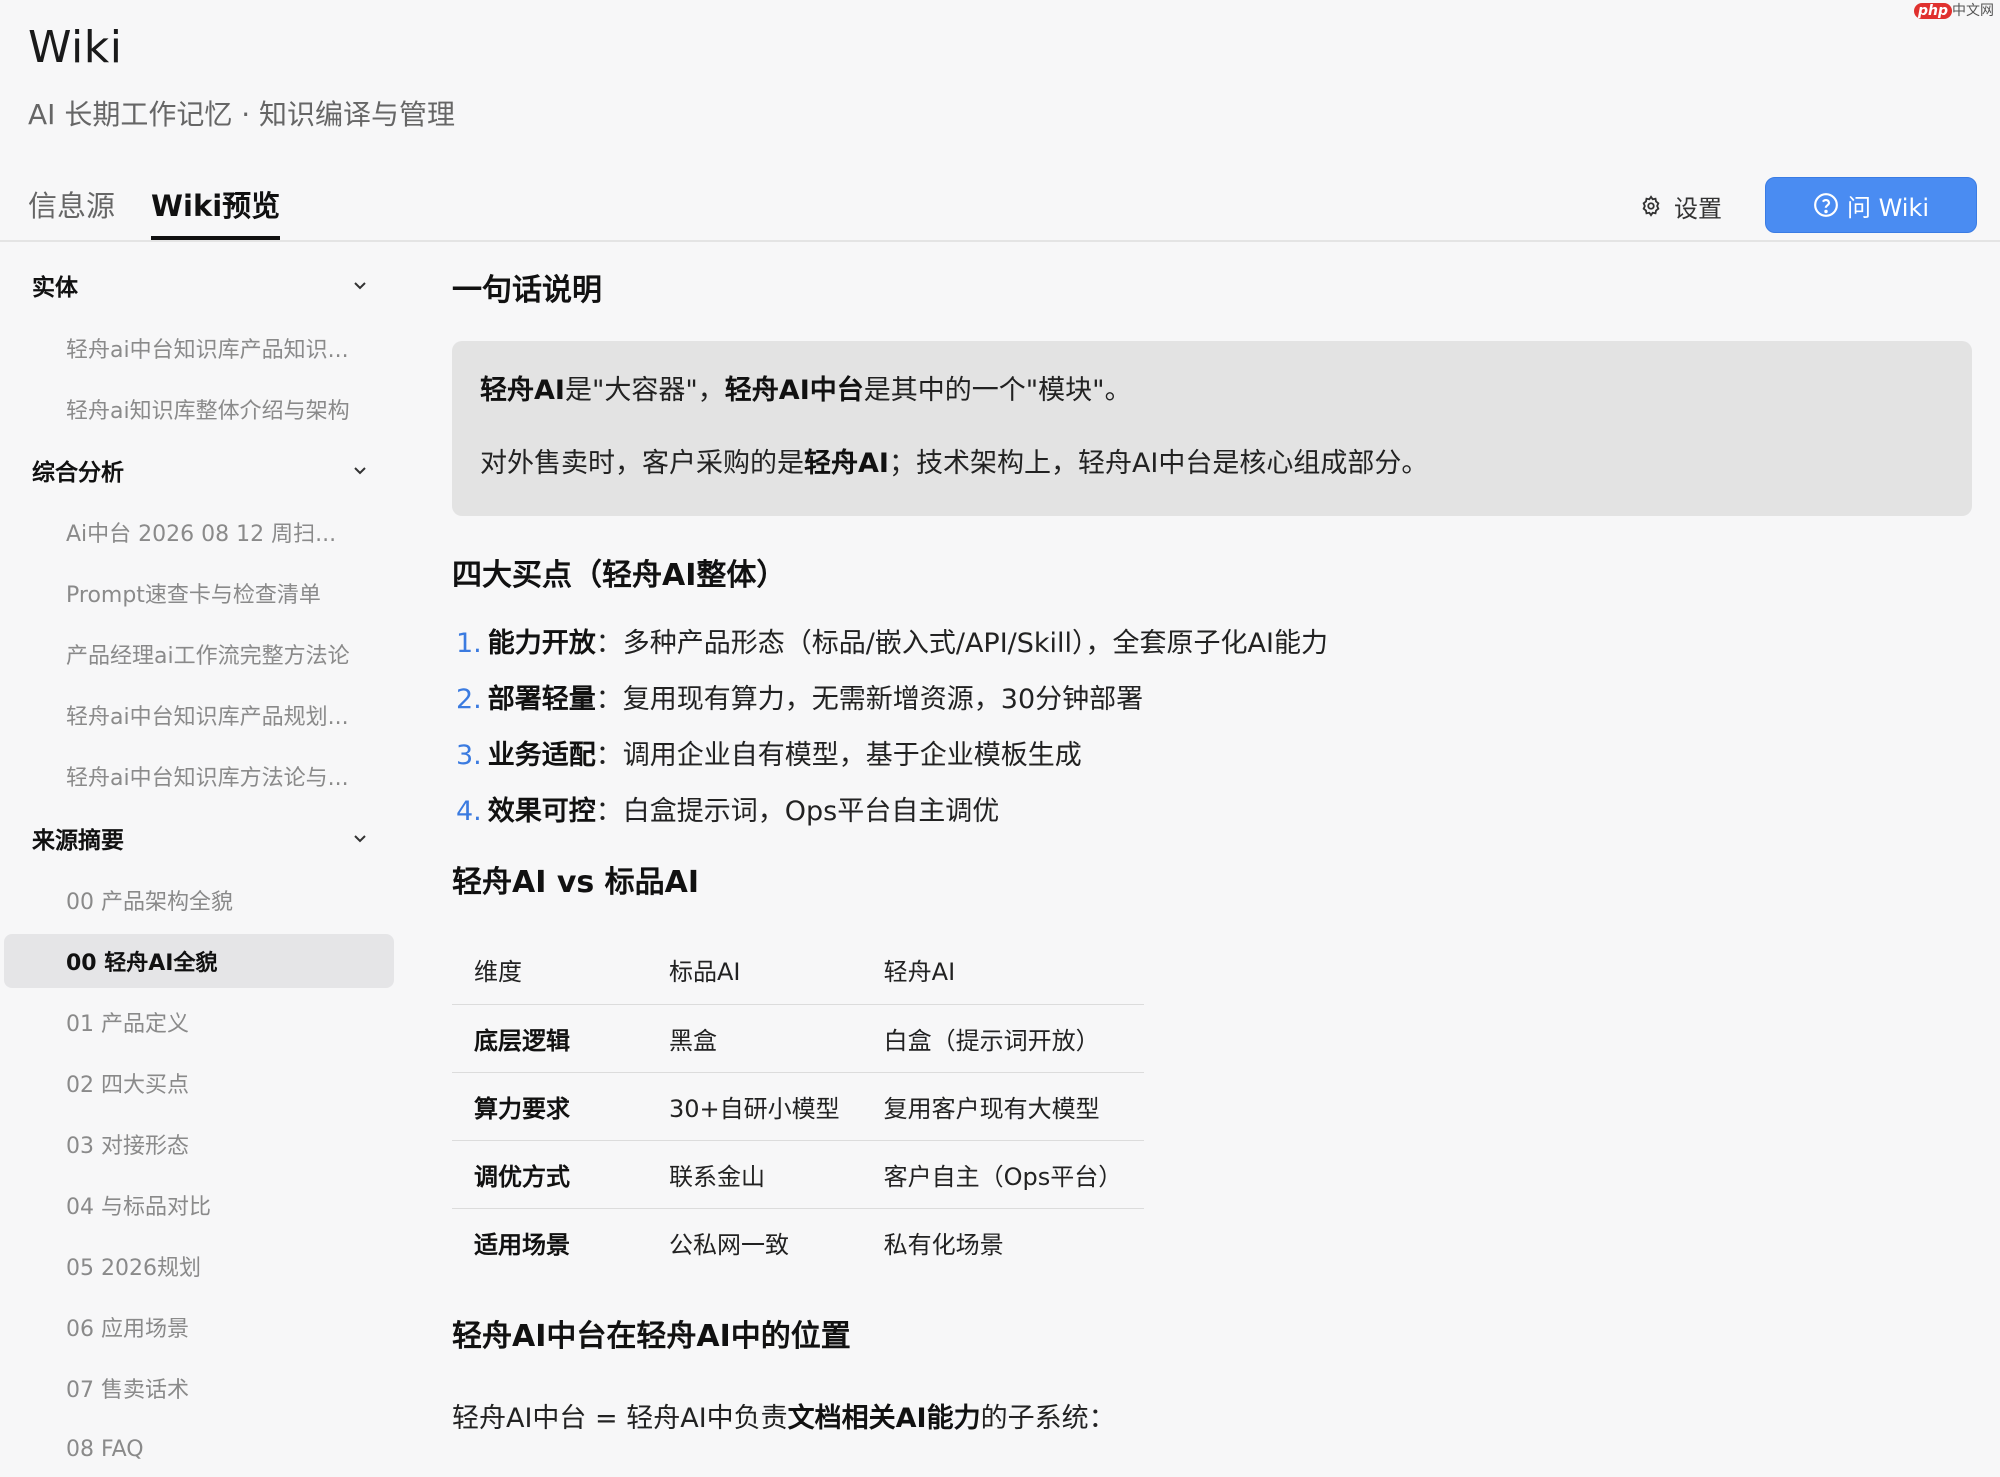 Image resolution: width=2000 pixels, height=1477 pixels. Describe the element at coordinates (651, 1336) in the screenshot. I see `heading-position: 轻舟AI中台在轻舟AI中的位置` at that location.